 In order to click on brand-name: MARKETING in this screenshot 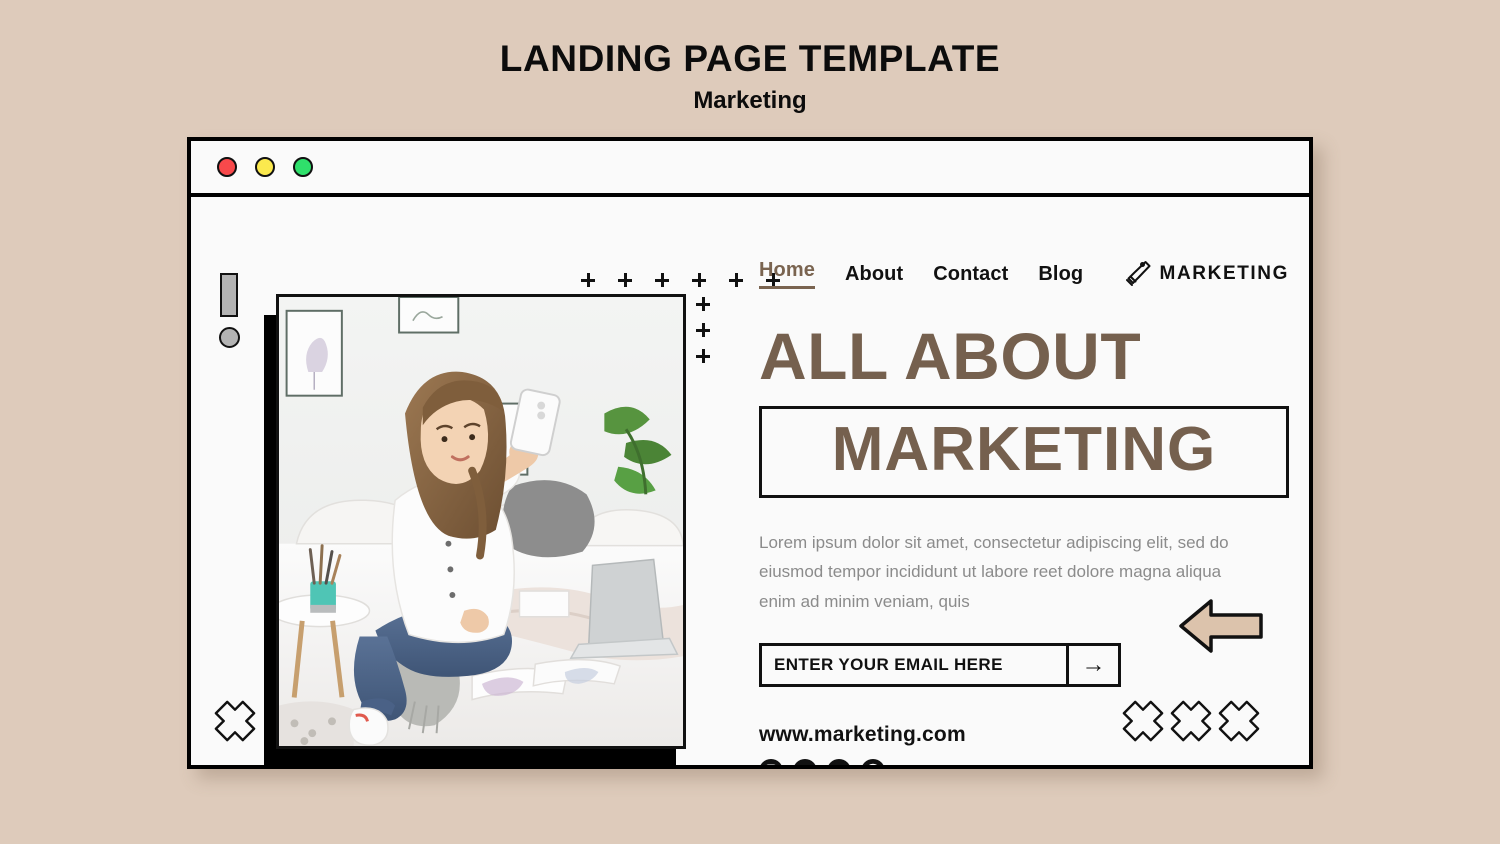, I will do `click(1224, 273)`.